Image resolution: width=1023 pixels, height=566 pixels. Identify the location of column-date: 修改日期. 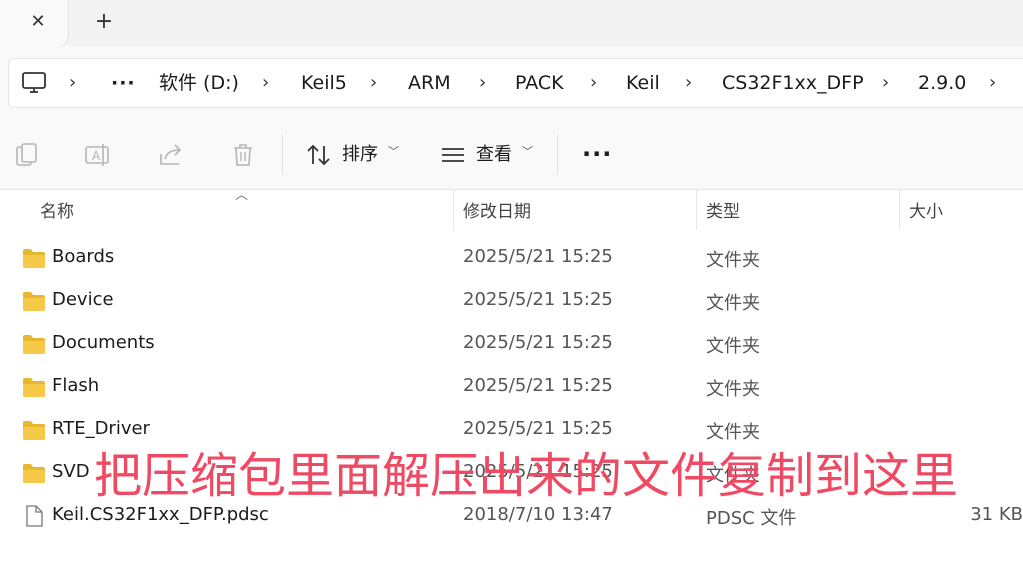
(497, 212).